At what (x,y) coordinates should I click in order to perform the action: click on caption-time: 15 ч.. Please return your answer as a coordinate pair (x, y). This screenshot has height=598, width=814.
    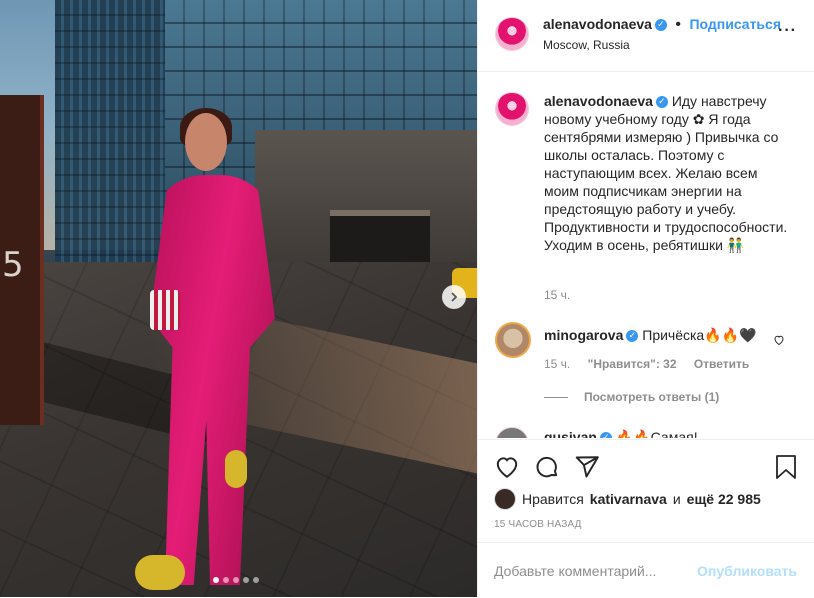
    Looking at the image, I should click on (557, 295).